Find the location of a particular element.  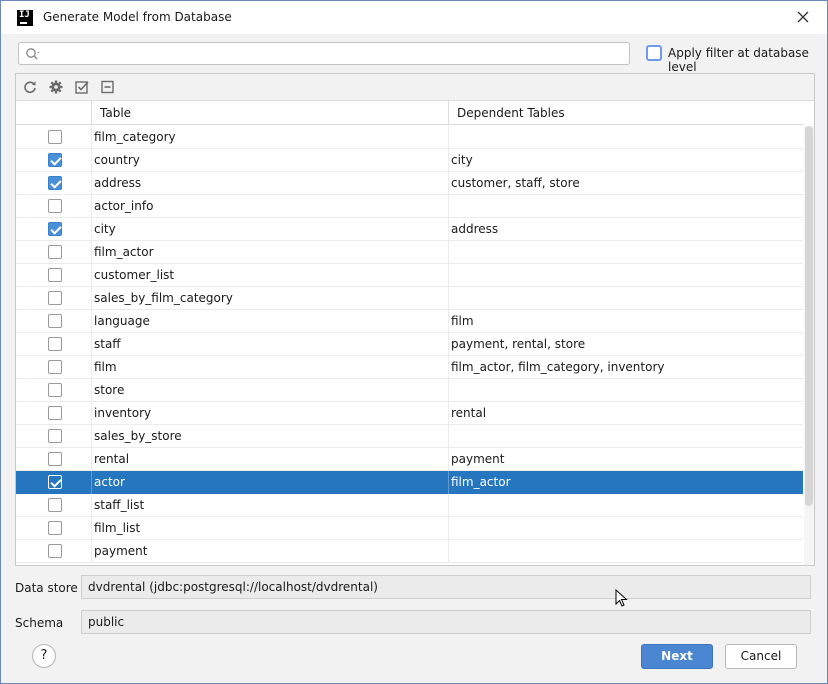

vertical-scrollbar is located at coordinates (809, 345).